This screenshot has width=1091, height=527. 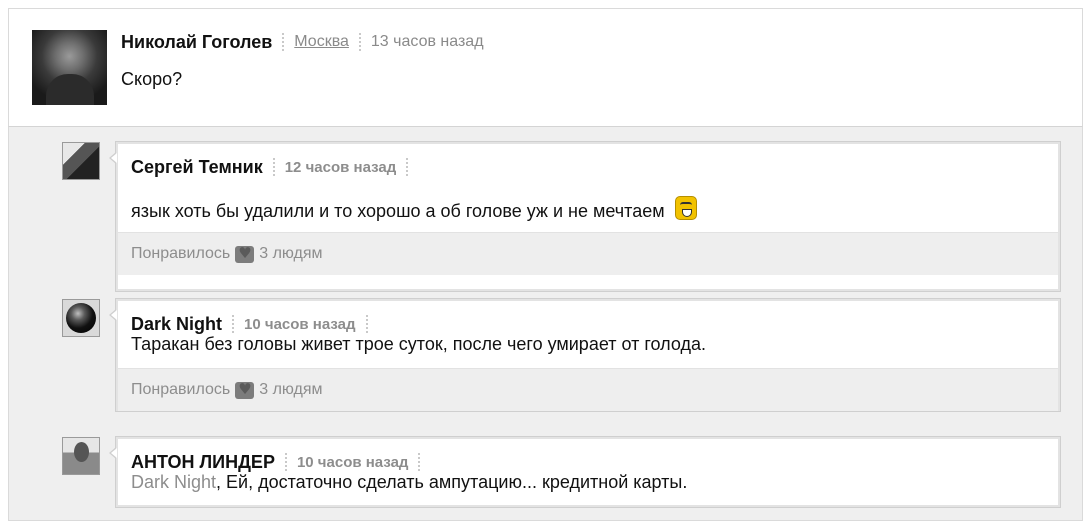 I want to click on smile-emoji-icon, so click(x=685, y=208).